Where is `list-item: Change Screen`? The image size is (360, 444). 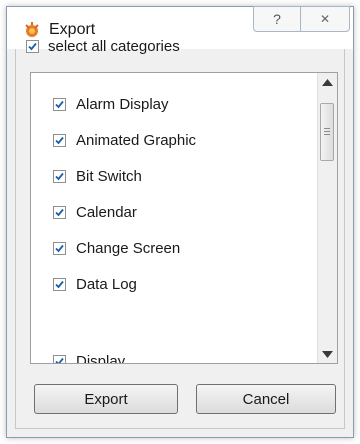 list-item: Change Screen is located at coordinates (116, 248).